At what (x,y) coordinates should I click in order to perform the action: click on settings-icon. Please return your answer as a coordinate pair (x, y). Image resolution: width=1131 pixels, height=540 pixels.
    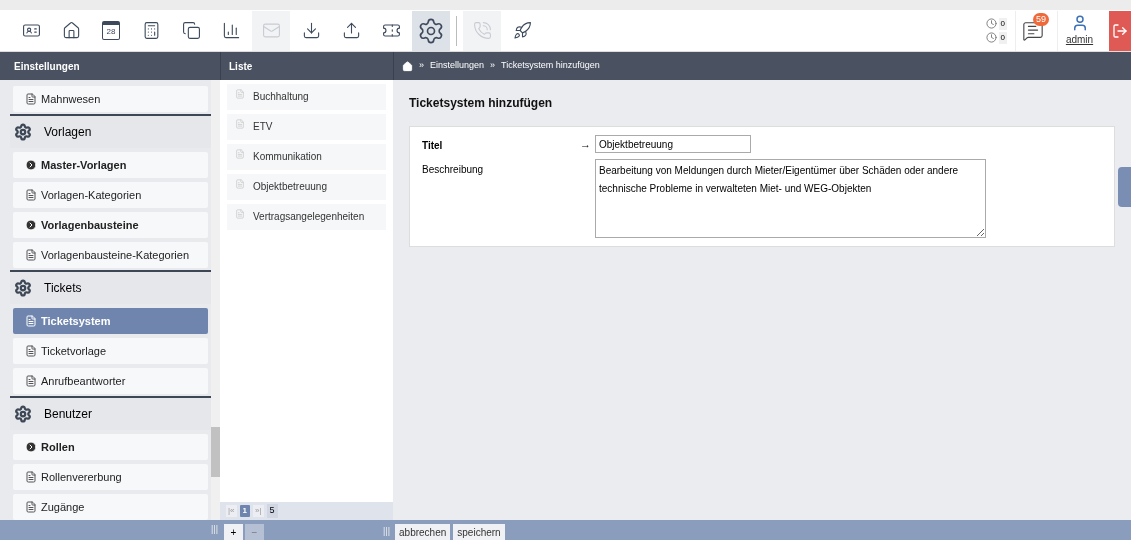
    Looking at the image, I should click on (431, 30).